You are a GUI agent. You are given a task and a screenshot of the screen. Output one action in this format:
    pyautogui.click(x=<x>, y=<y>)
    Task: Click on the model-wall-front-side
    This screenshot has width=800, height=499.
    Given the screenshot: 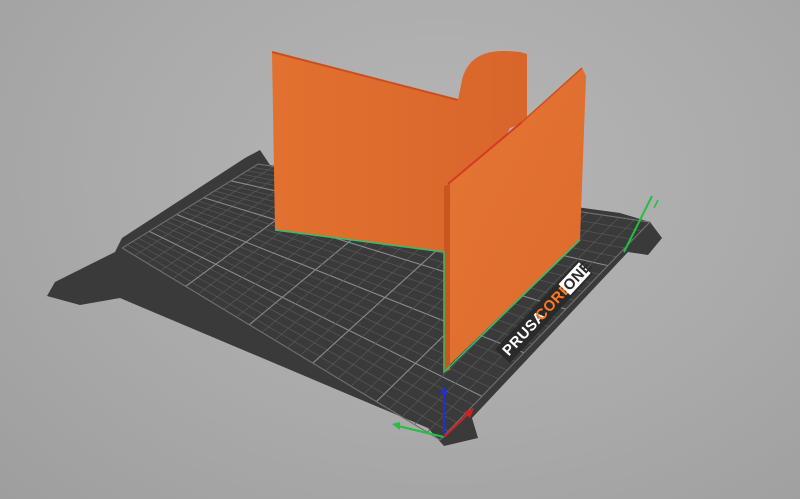 What is the action you would take?
    pyautogui.click(x=447, y=278)
    